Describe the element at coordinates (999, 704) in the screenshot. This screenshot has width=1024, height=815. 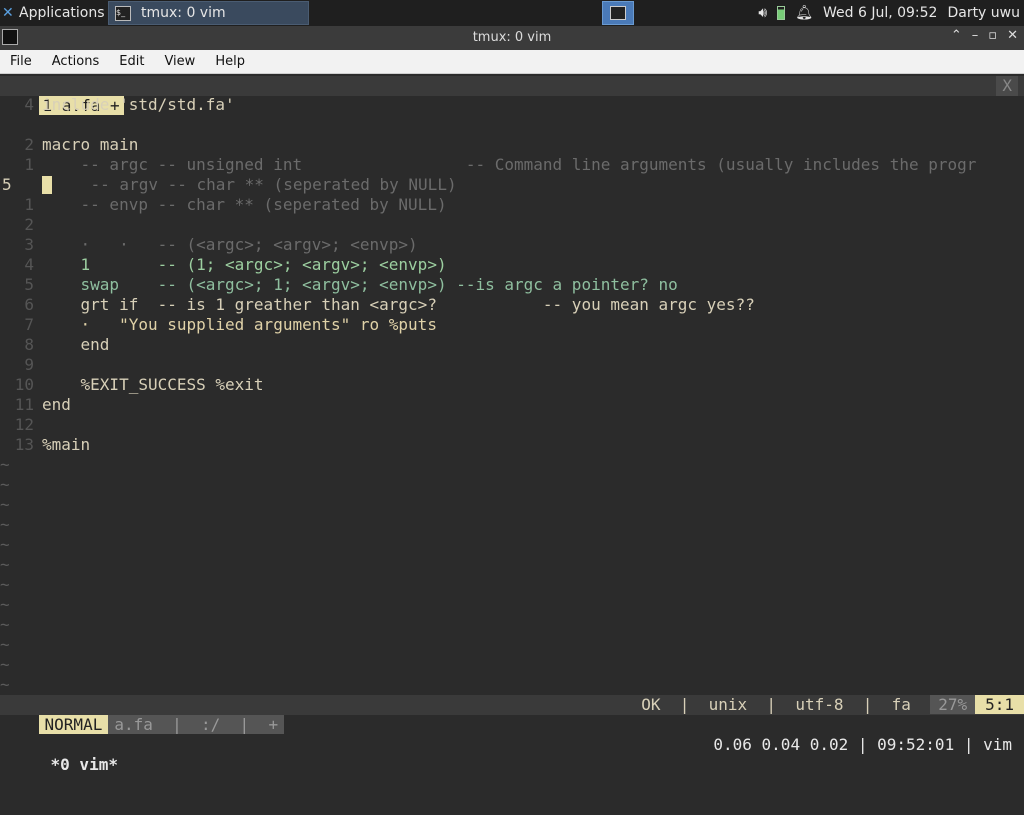
I see `vim-status-position: 5:1` at that location.